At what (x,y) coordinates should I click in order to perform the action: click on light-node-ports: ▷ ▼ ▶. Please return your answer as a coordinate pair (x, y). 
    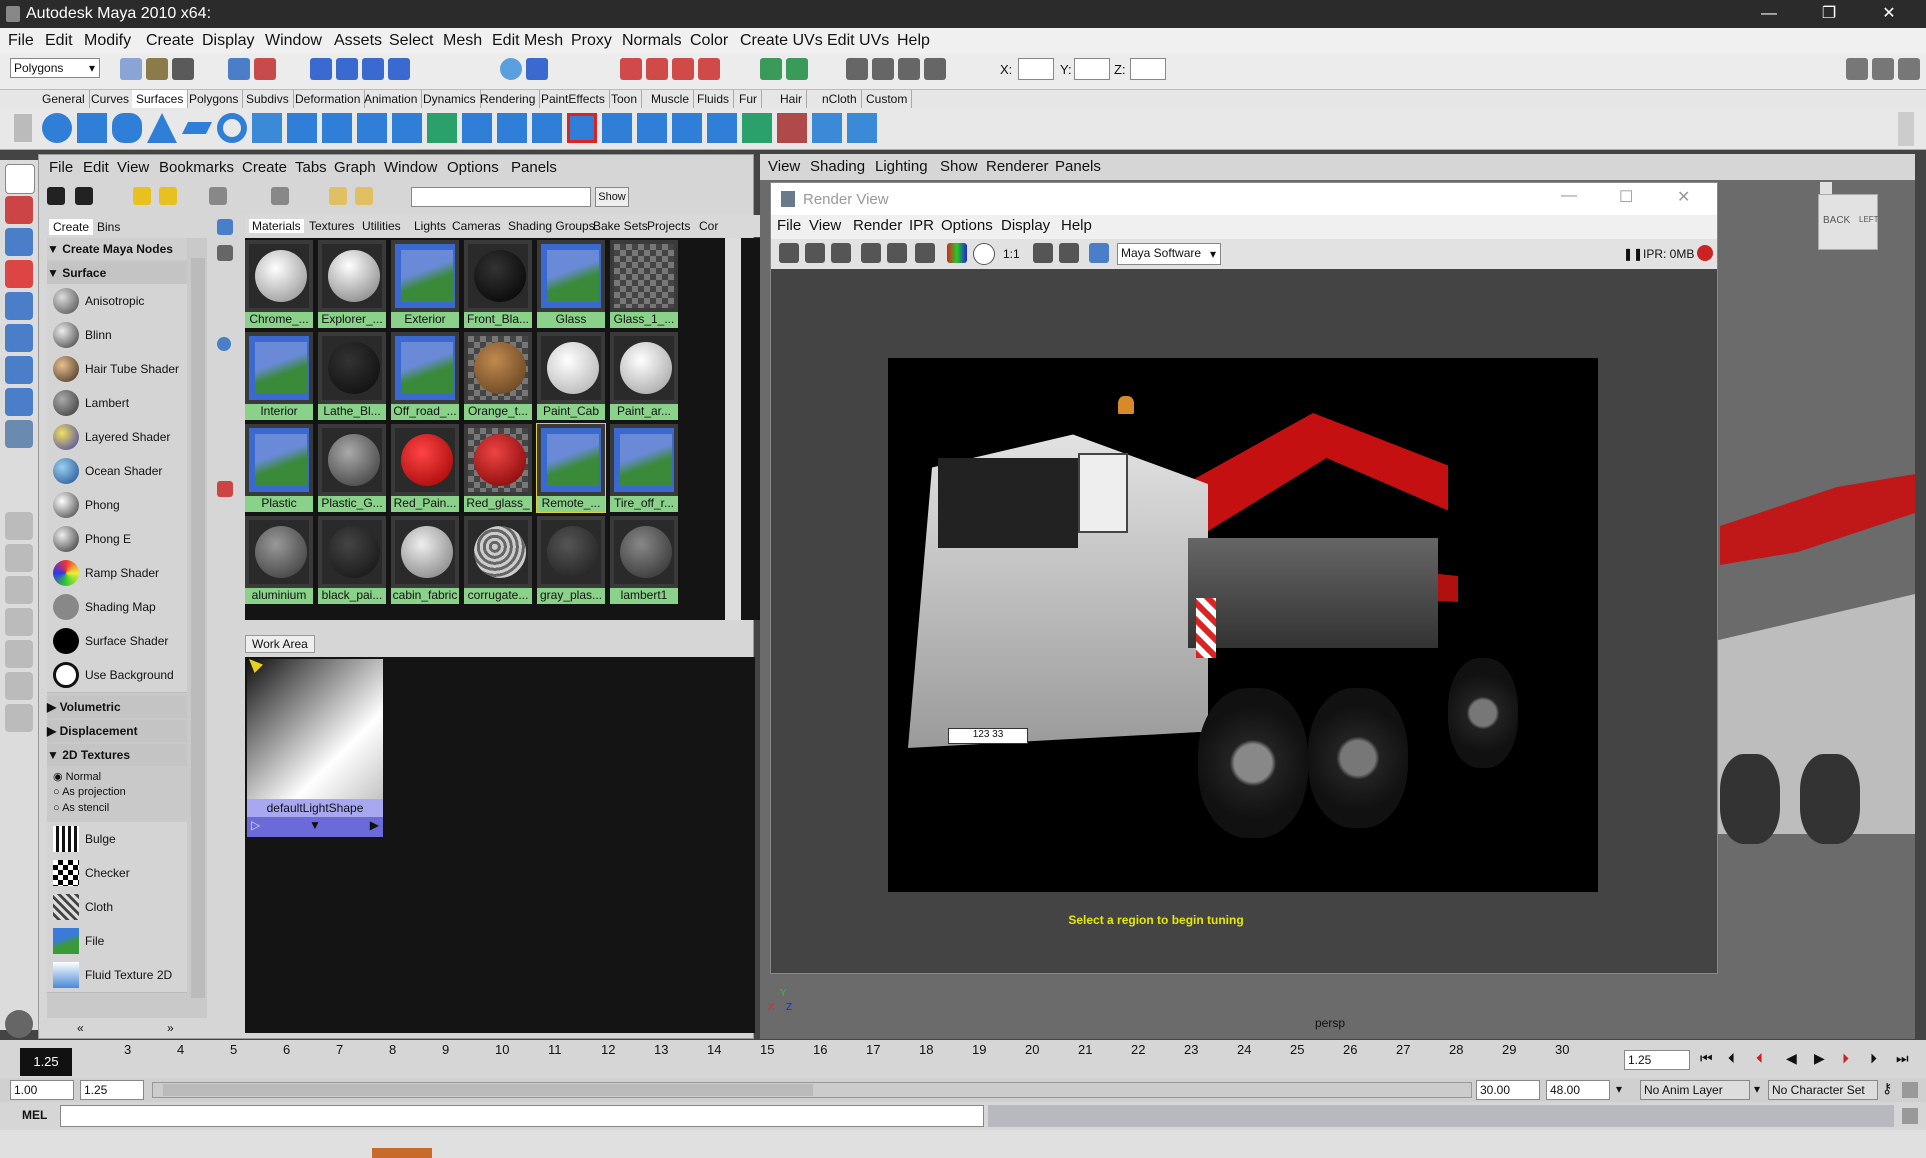
    Looking at the image, I should click on (315, 827).